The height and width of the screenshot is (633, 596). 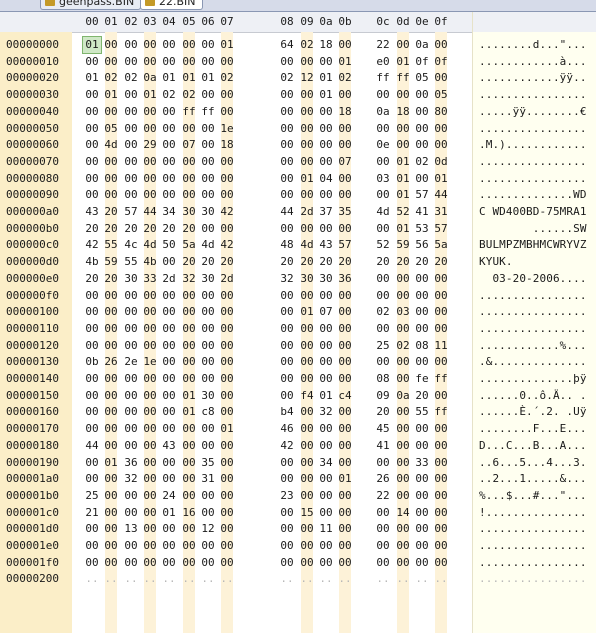 I want to click on hex-byte: 43, so click(x=169, y=446).